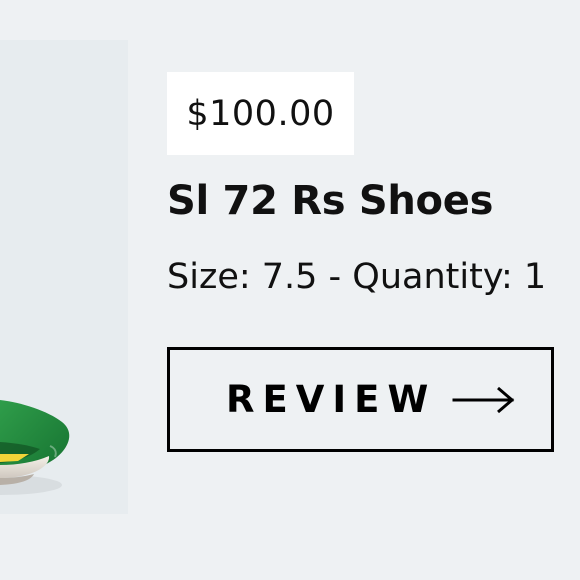 The height and width of the screenshot is (580, 580). Describe the element at coordinates (483, 399) in the screenshot. I see `right-arrow-icon` at that location.